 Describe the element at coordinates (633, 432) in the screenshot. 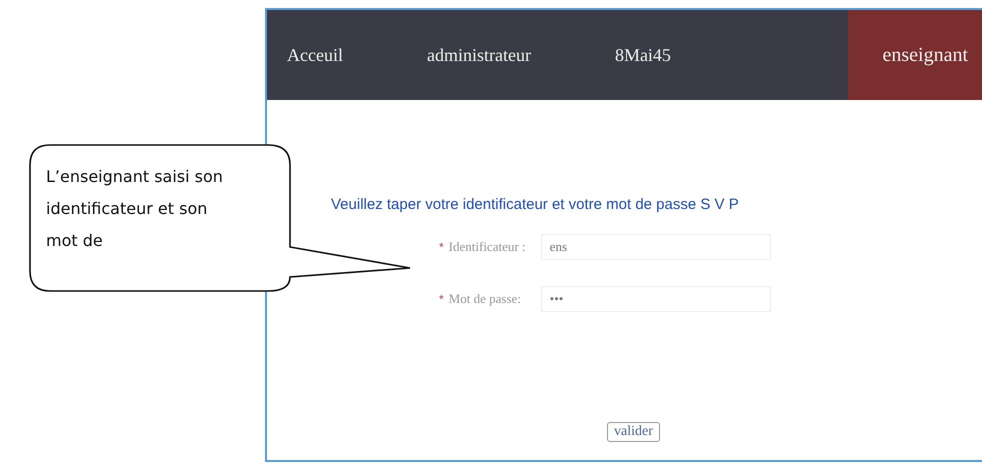

I see `validate-button: valider` at that location.